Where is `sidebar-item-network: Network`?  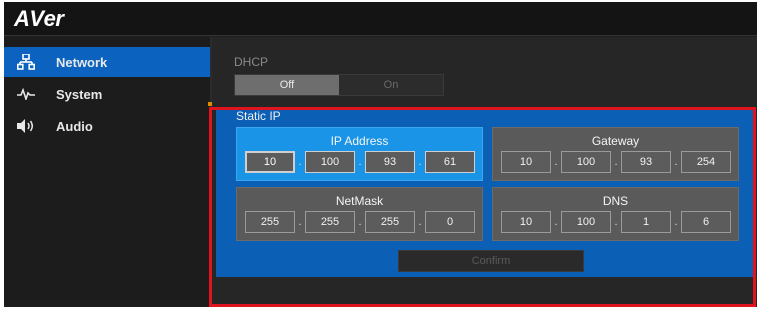 sidebar-item-network: Network is located at coordinates (107, 62).